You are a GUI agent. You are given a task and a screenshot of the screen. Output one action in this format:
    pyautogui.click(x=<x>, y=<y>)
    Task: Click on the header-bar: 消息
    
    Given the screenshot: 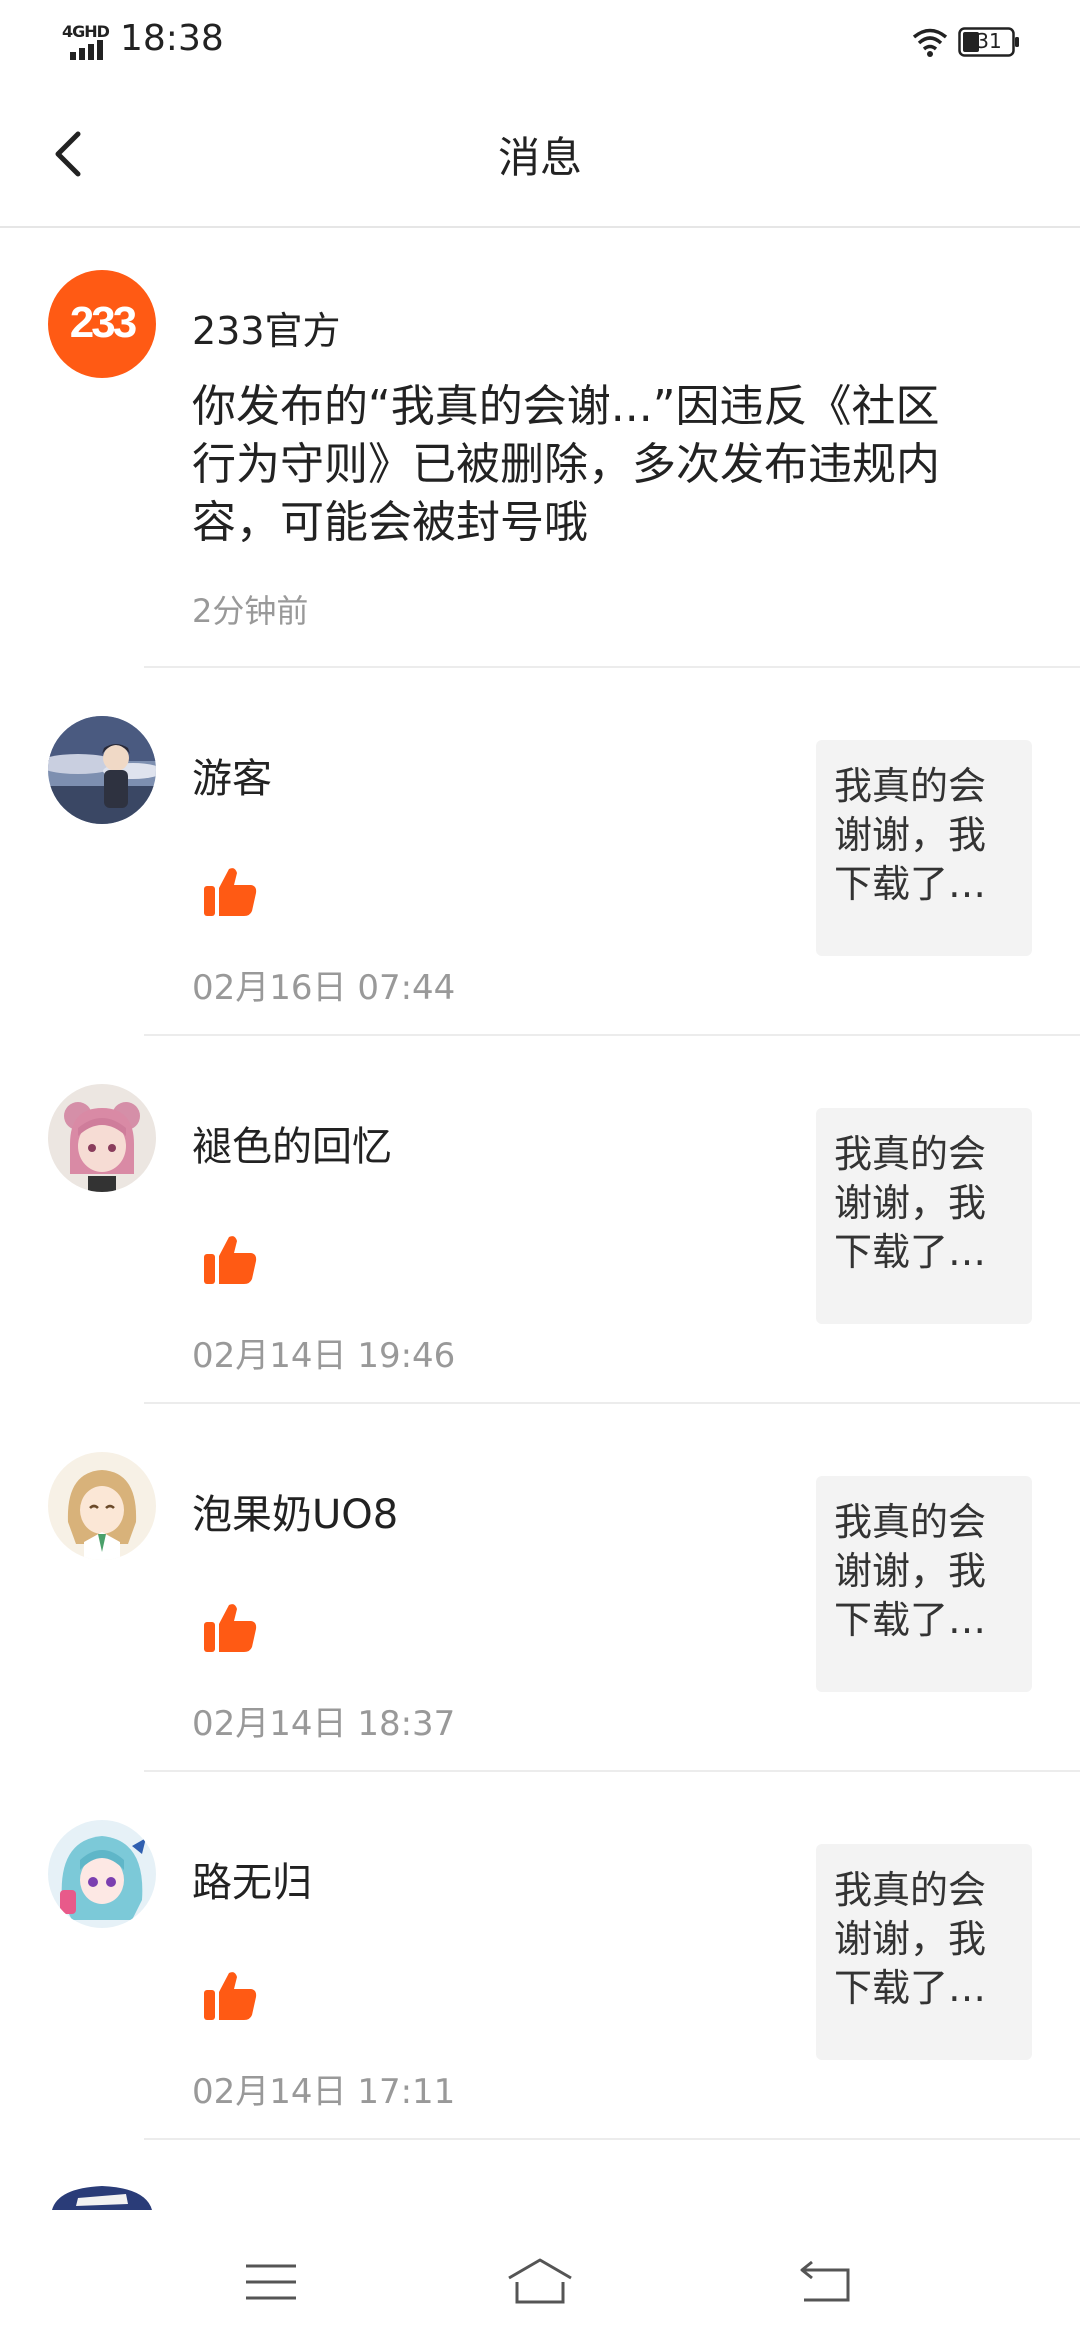 What is the action you would take?
    pyautogui.click(x=540, y=156)
    